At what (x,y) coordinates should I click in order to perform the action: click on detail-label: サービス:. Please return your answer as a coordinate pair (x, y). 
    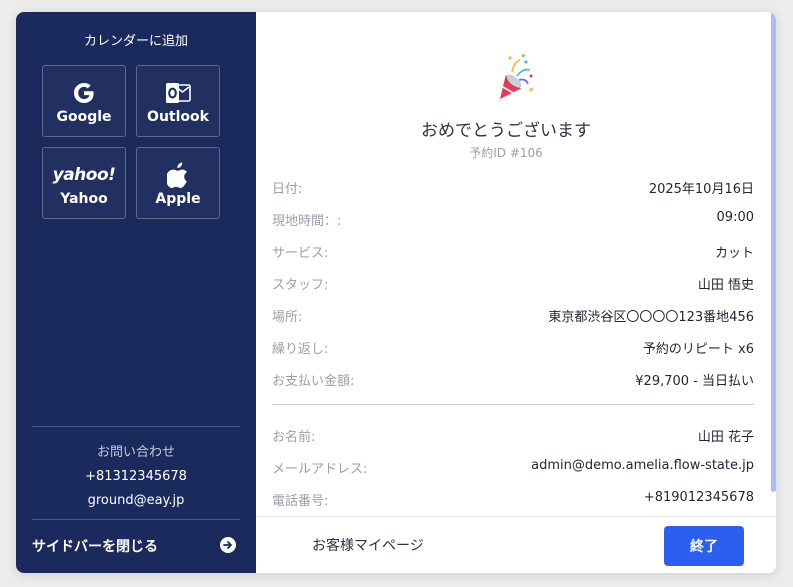
    Looking at the image, I should click on (300, 253).